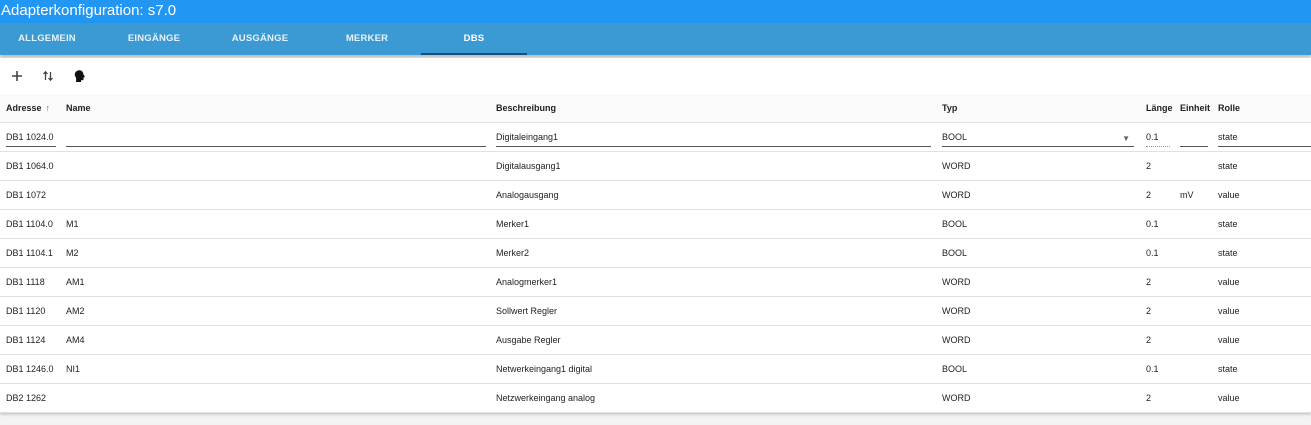 This screenshot has height=425, width=1311. I want to click on tab-ausgaenge: AUSGÄNGE, so click(260, 39).